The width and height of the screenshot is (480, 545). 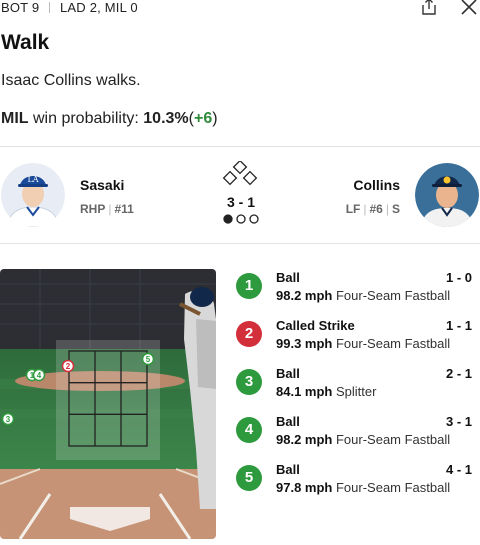 I want to click on pitch-result: Called Strike, so click(x=315, y=325).